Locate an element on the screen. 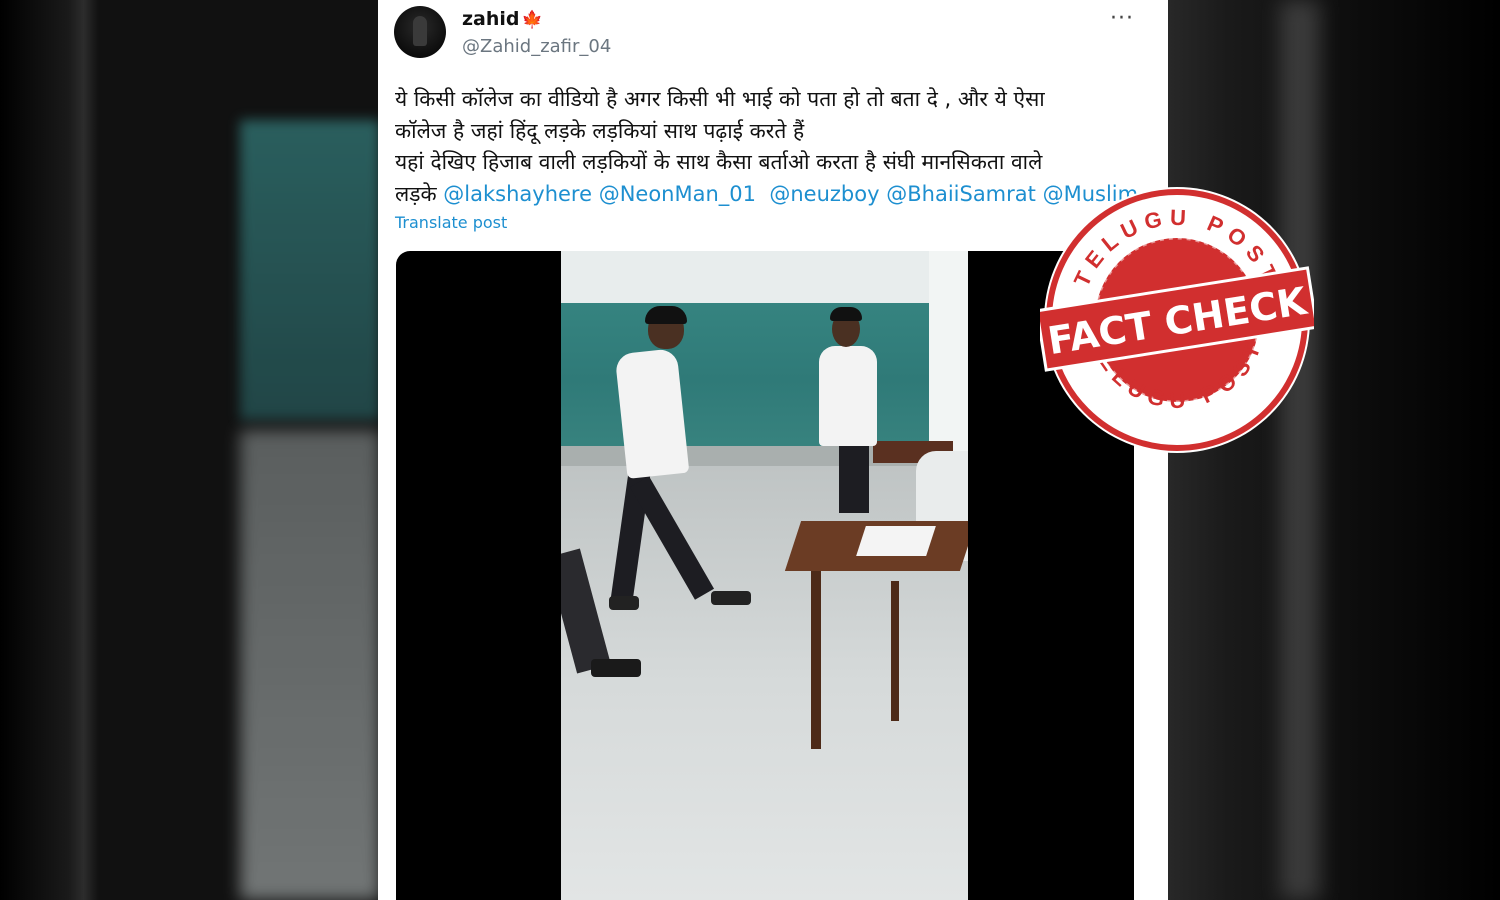 The width and height of the screenshot is (1500, 900). background-blur-teal is located at coordinates (310, 270).